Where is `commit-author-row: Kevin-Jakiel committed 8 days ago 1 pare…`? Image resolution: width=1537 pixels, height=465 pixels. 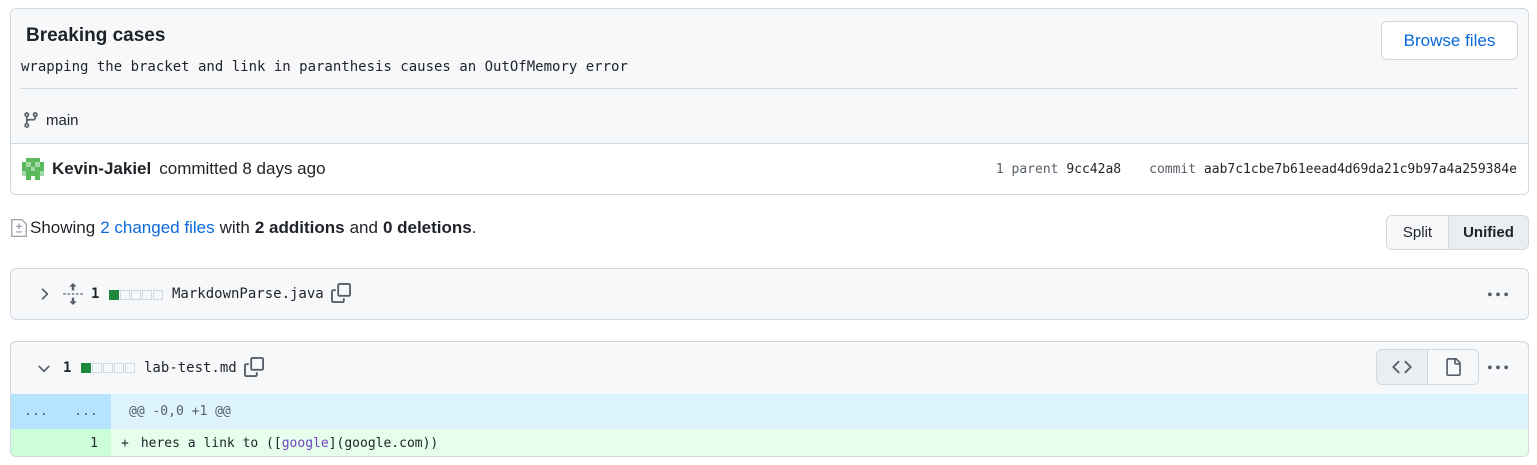
commit-author-row: Kevin-Jakiel committed 8 days ago 1 pare… is located at coordinates (769, 169).